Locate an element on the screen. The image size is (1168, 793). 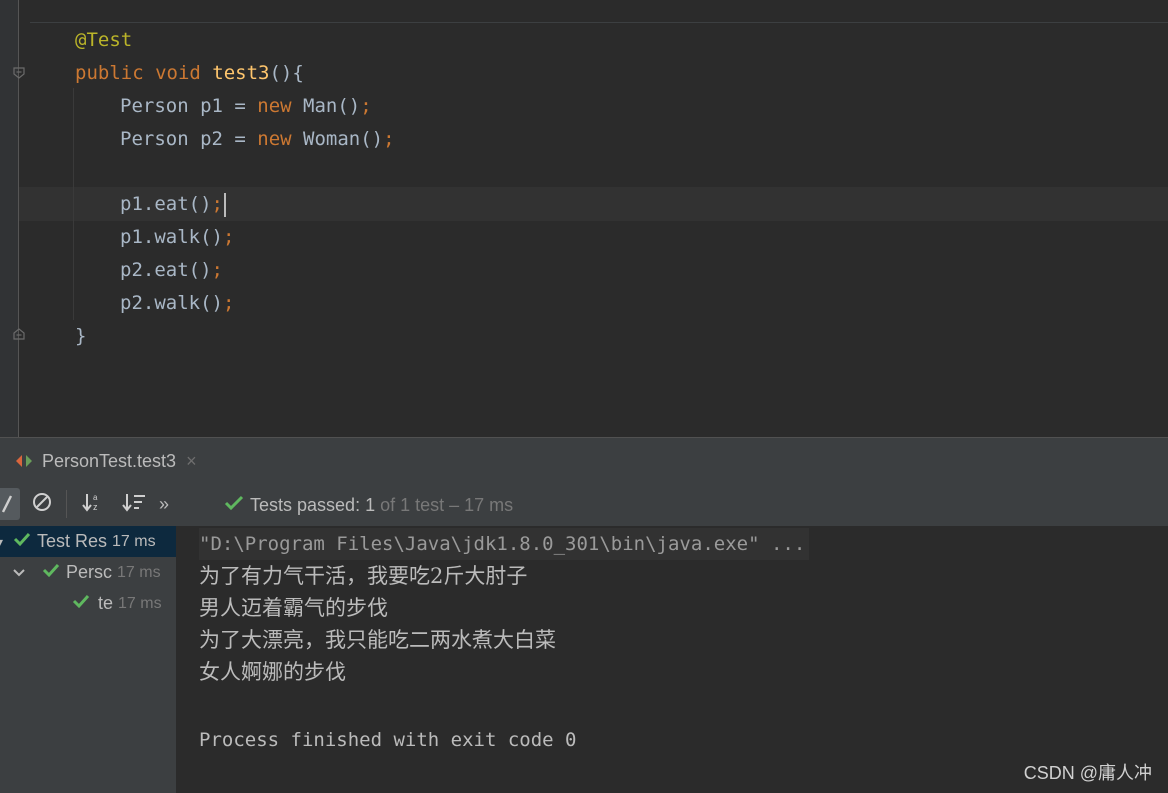
ignored-icon is located at coordinates (42, 504).